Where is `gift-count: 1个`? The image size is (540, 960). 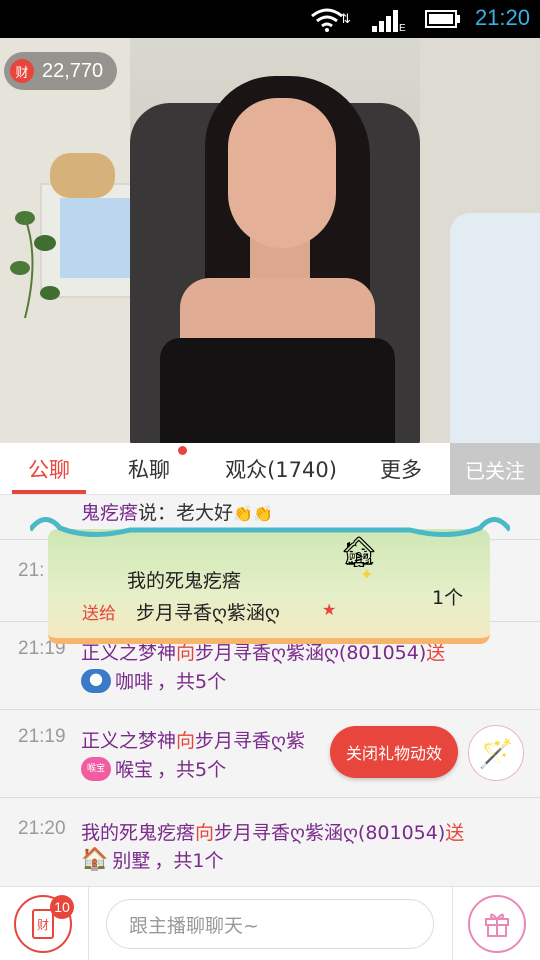 gift-count: 1个 is located at coordinates (448, 598).